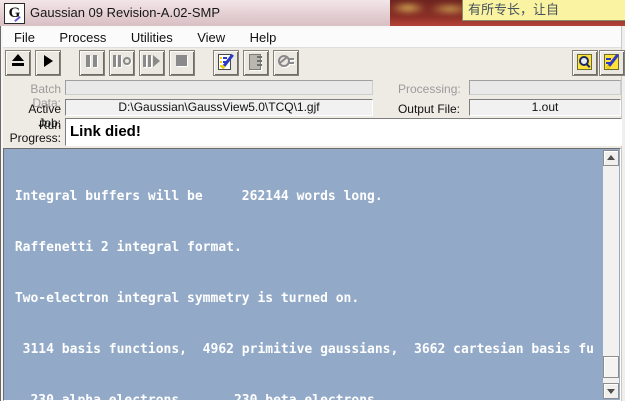 The height and width of the screenshot is (401, 625). I want to click on scroll-up-button, so click(611, 158).